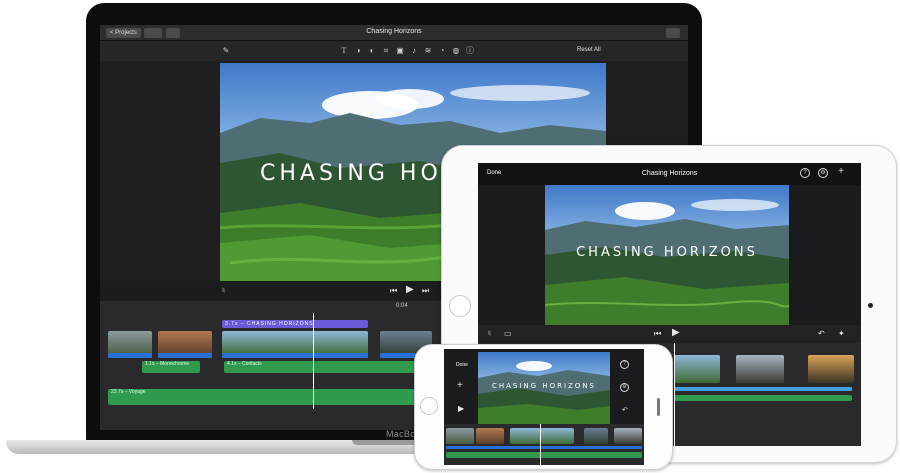  What do you see at coordinates (673, 33) in the screenshot?
I see `share-button` at bounding box center [673, 33].